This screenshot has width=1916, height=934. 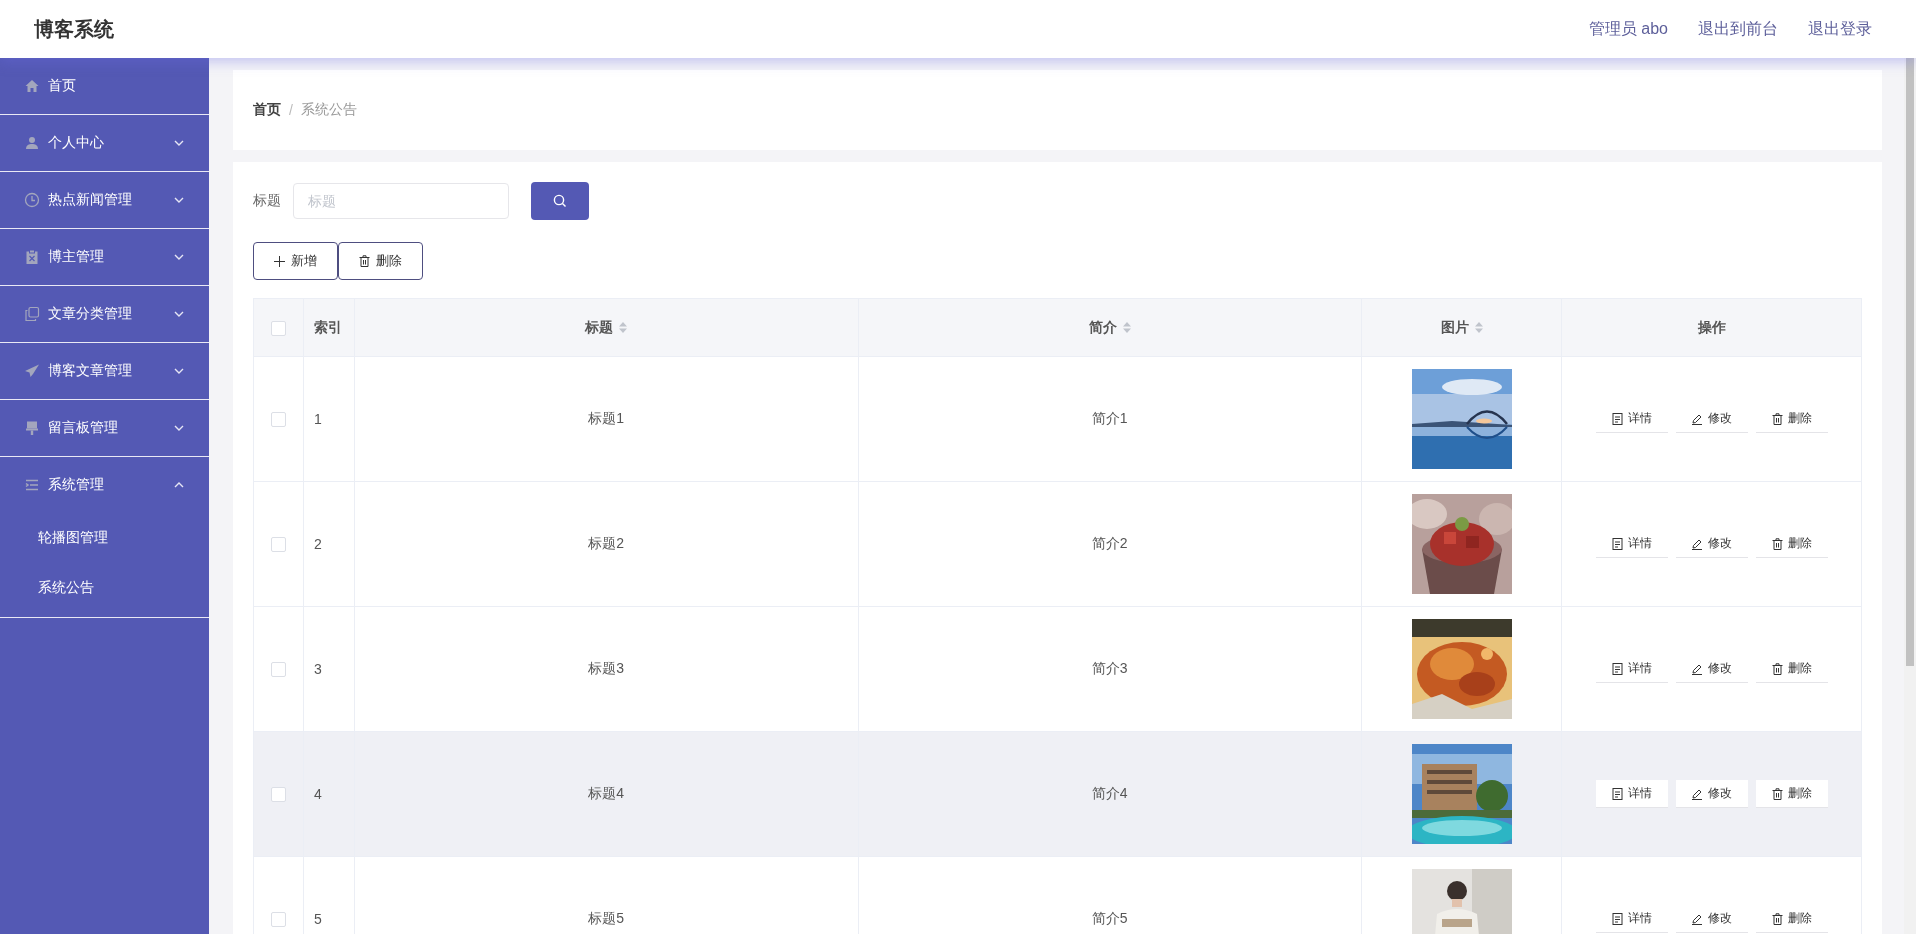 I want to click on index-cell: 5, so click(x=318, y=919).